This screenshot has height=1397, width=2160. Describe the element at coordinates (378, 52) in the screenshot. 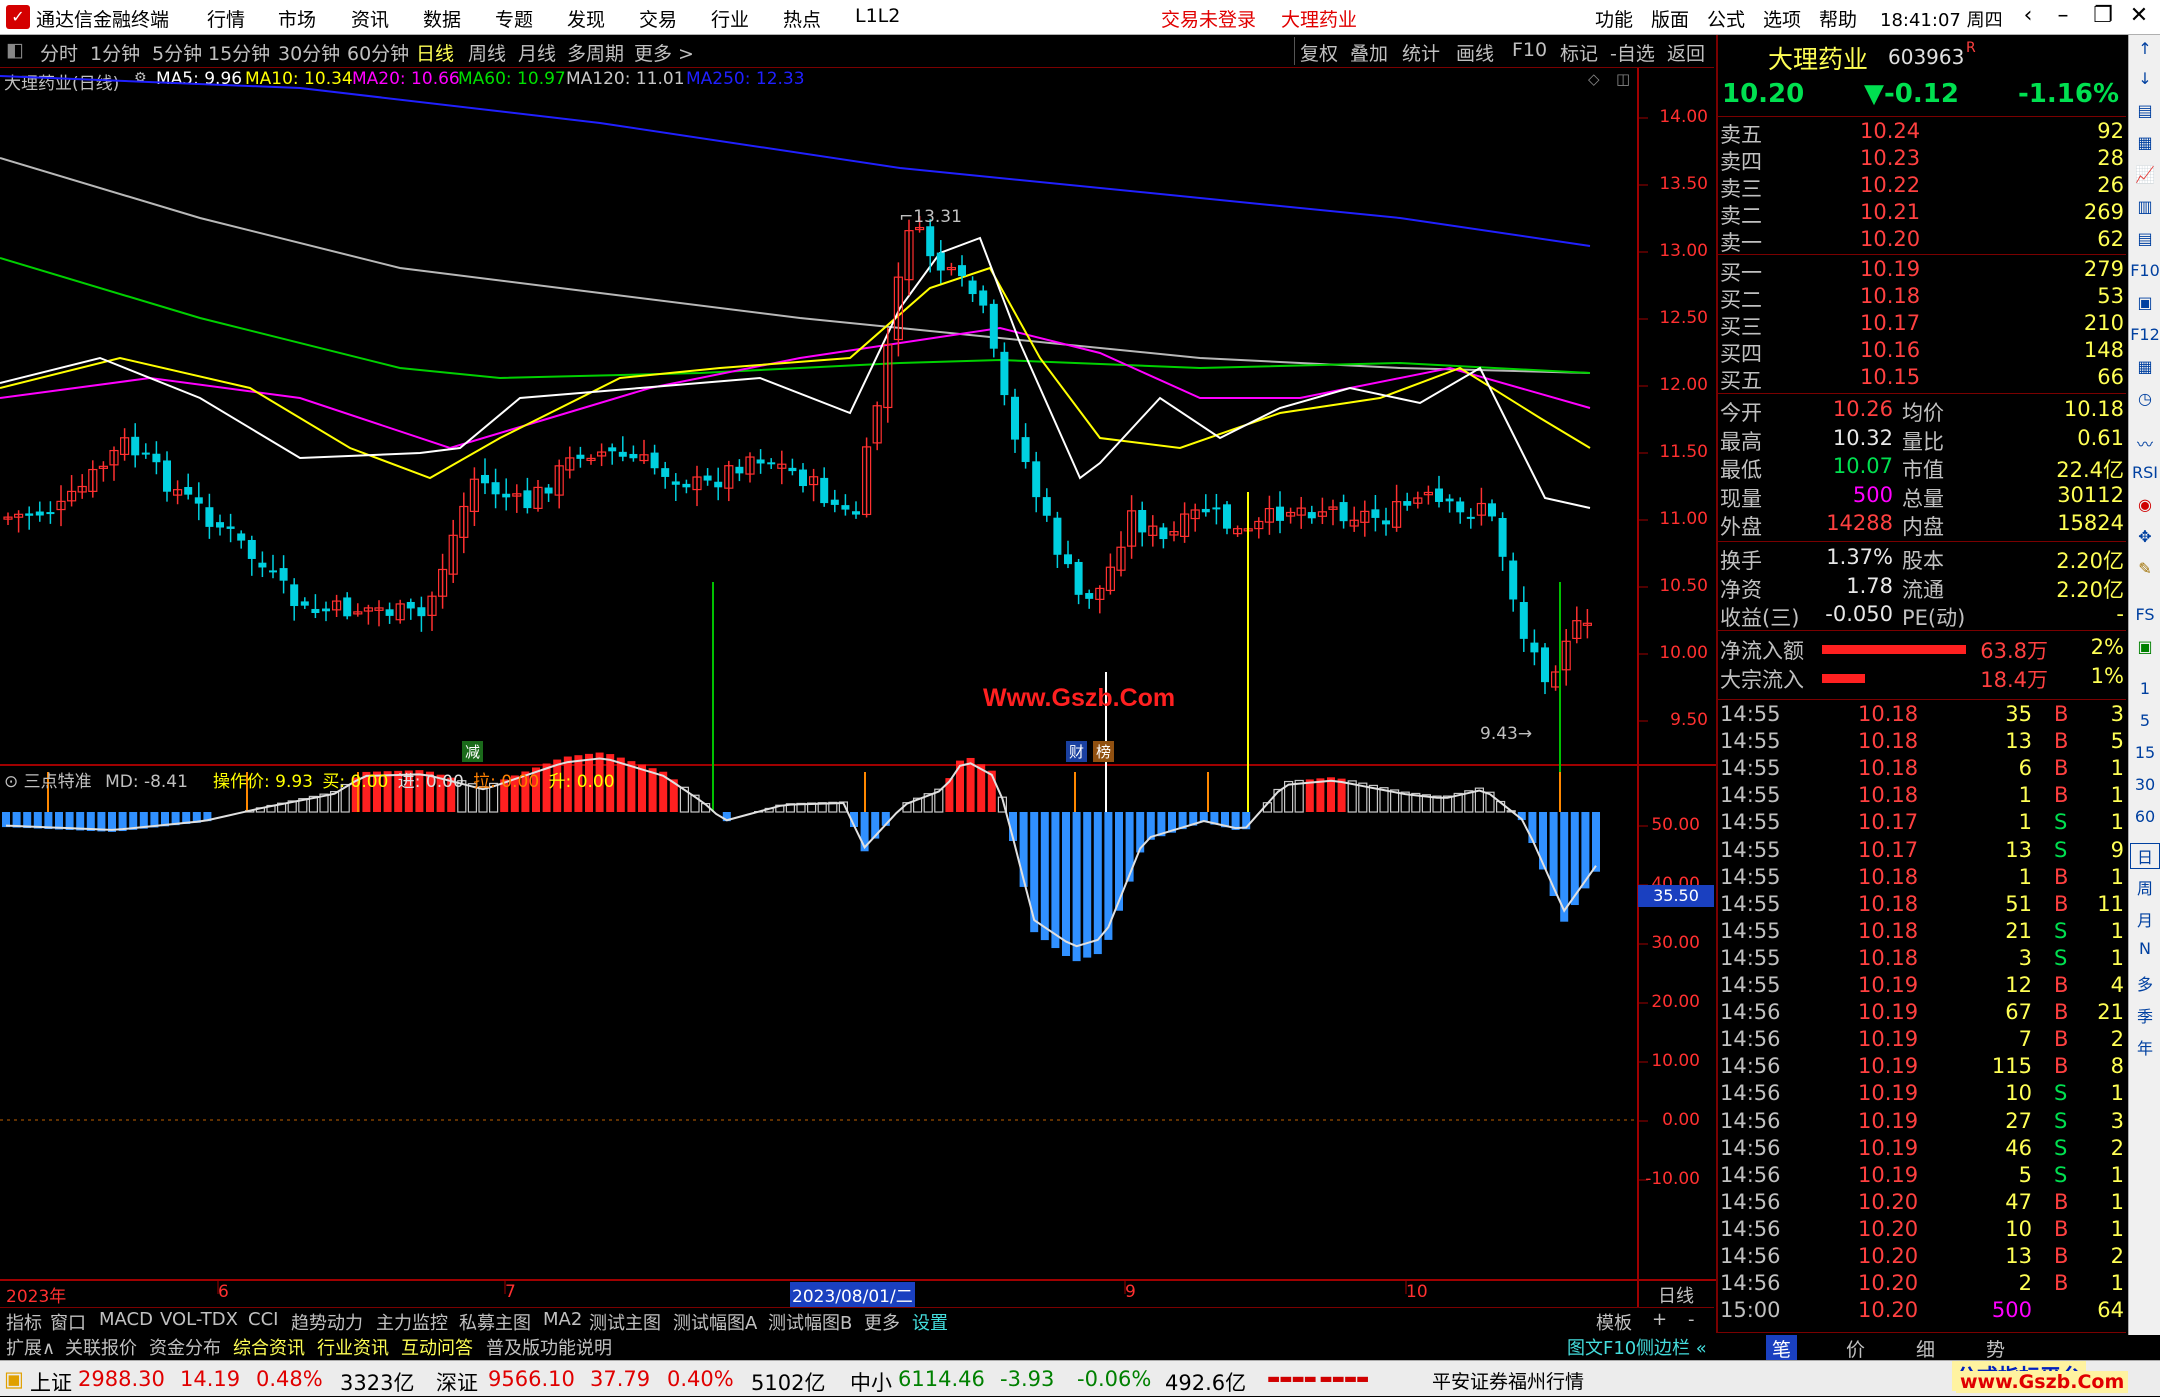

I see `period-60min: 60分钟` at that location.